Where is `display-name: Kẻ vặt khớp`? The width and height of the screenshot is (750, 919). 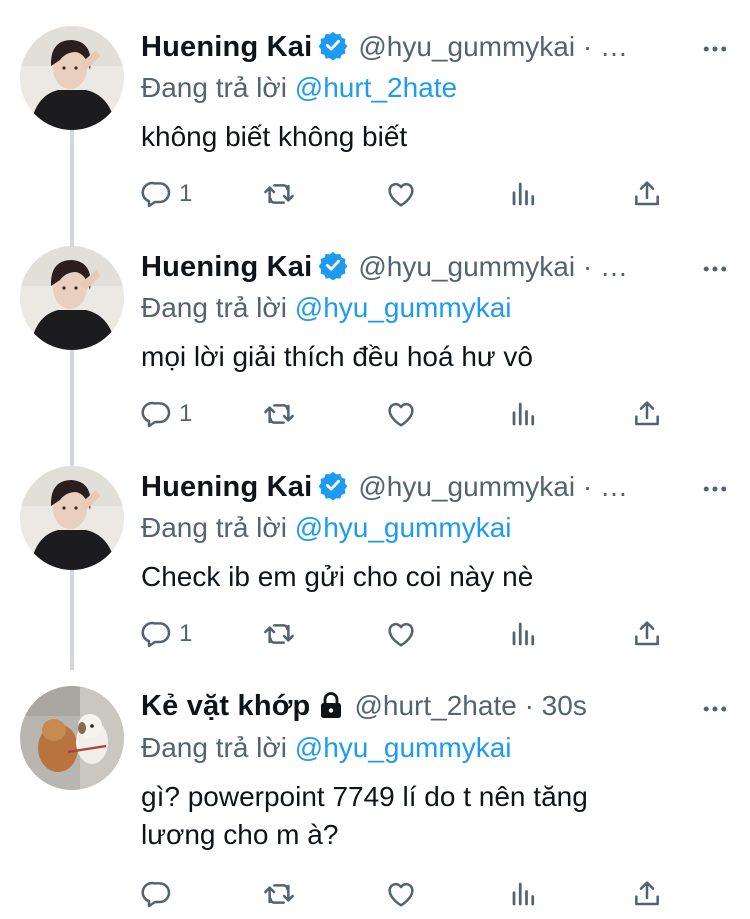
display-name: Kẻ vặt khớp is located at coordinates (225, 706).